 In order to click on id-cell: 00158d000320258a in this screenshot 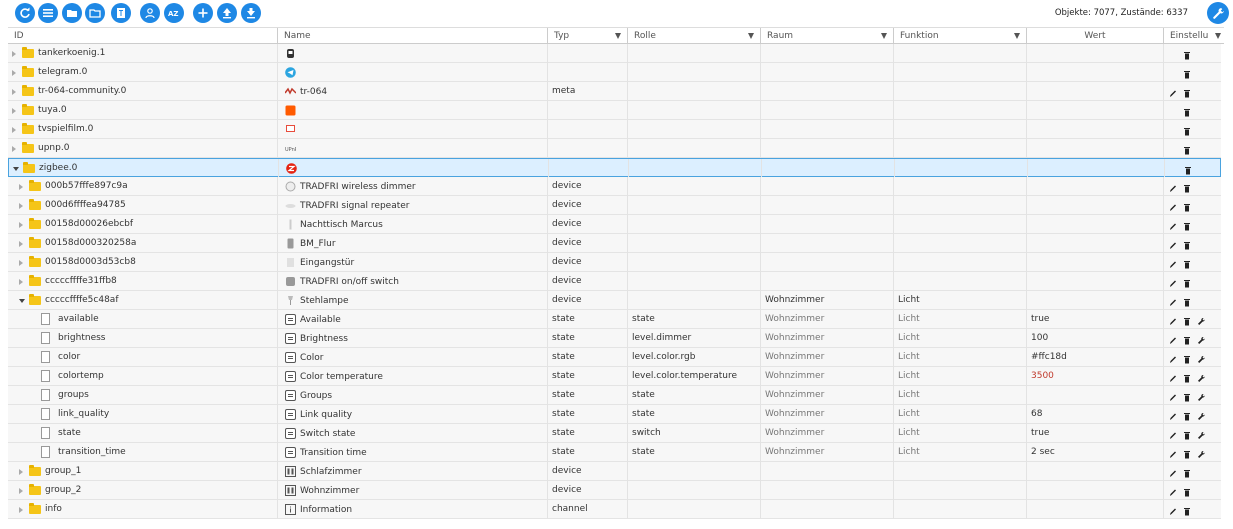, I will do `click(143, 243)`.